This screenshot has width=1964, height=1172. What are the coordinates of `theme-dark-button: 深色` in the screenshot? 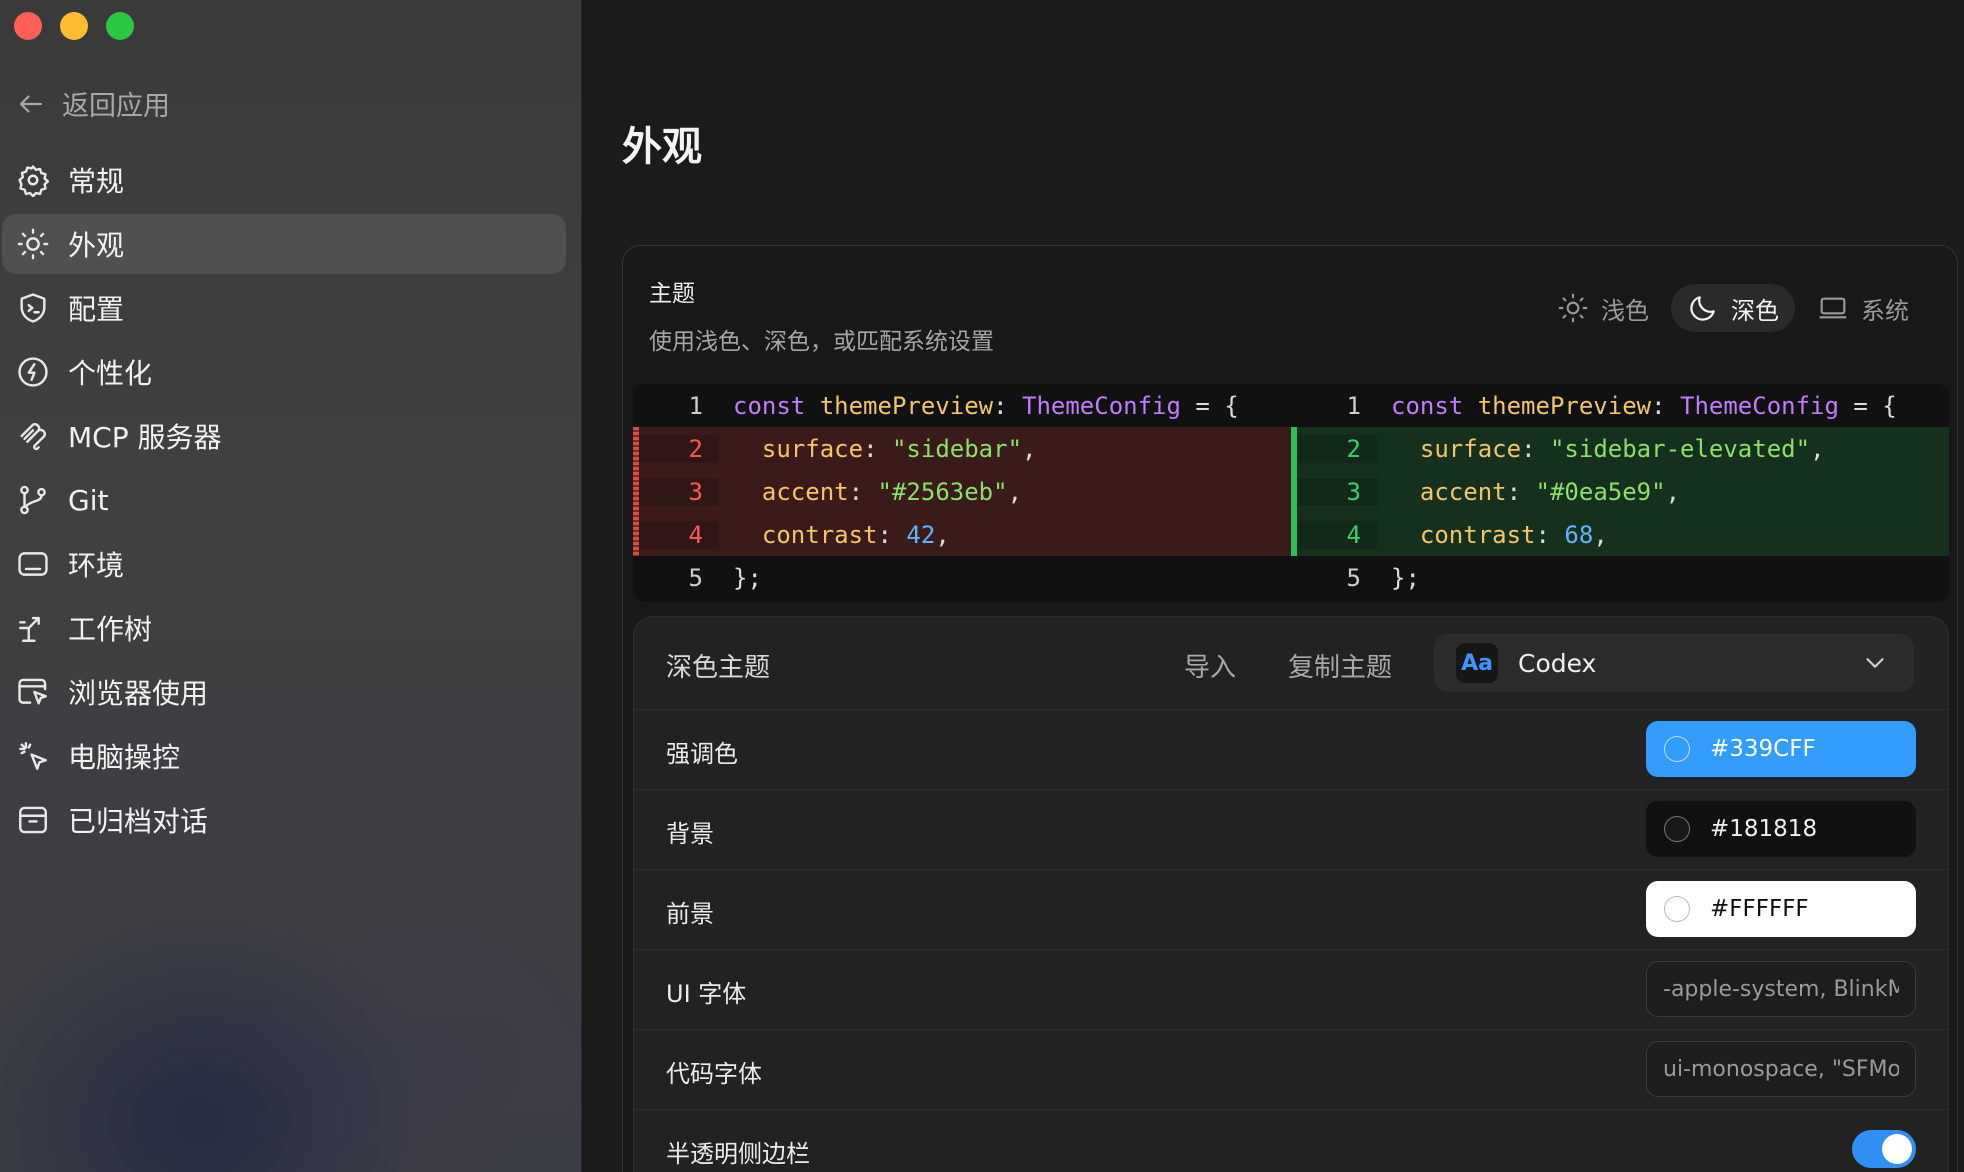 It's located at (1733, 308).